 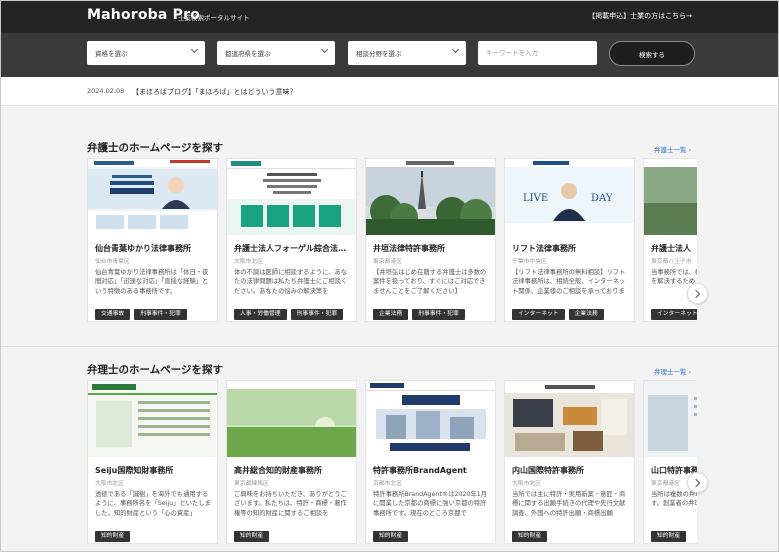 What do you see at coordinates (407, 53) in the screenshot?
I see `field-select: 相談分野を選ぶ` at bounding box center [407, 53].